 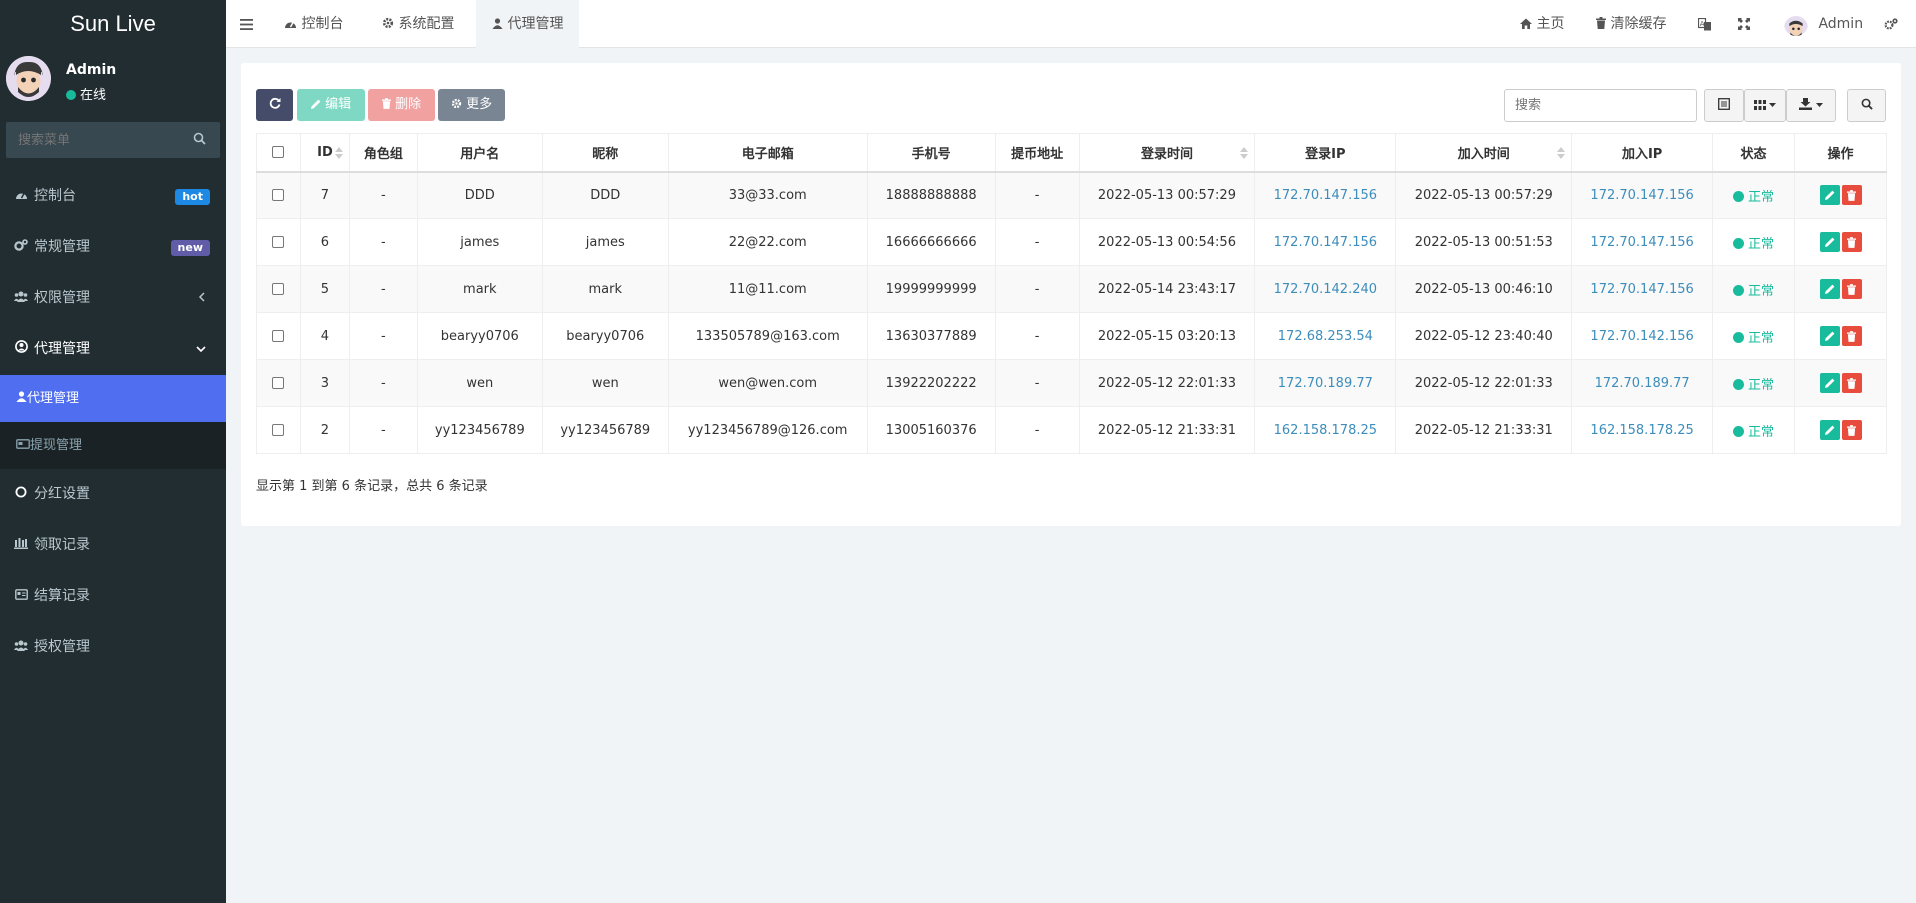 What do you see at coordinates (113, 494) in the screenshot?
I see `sidebar-item-dividend: 分红设置` at bounding box center [113, 494].